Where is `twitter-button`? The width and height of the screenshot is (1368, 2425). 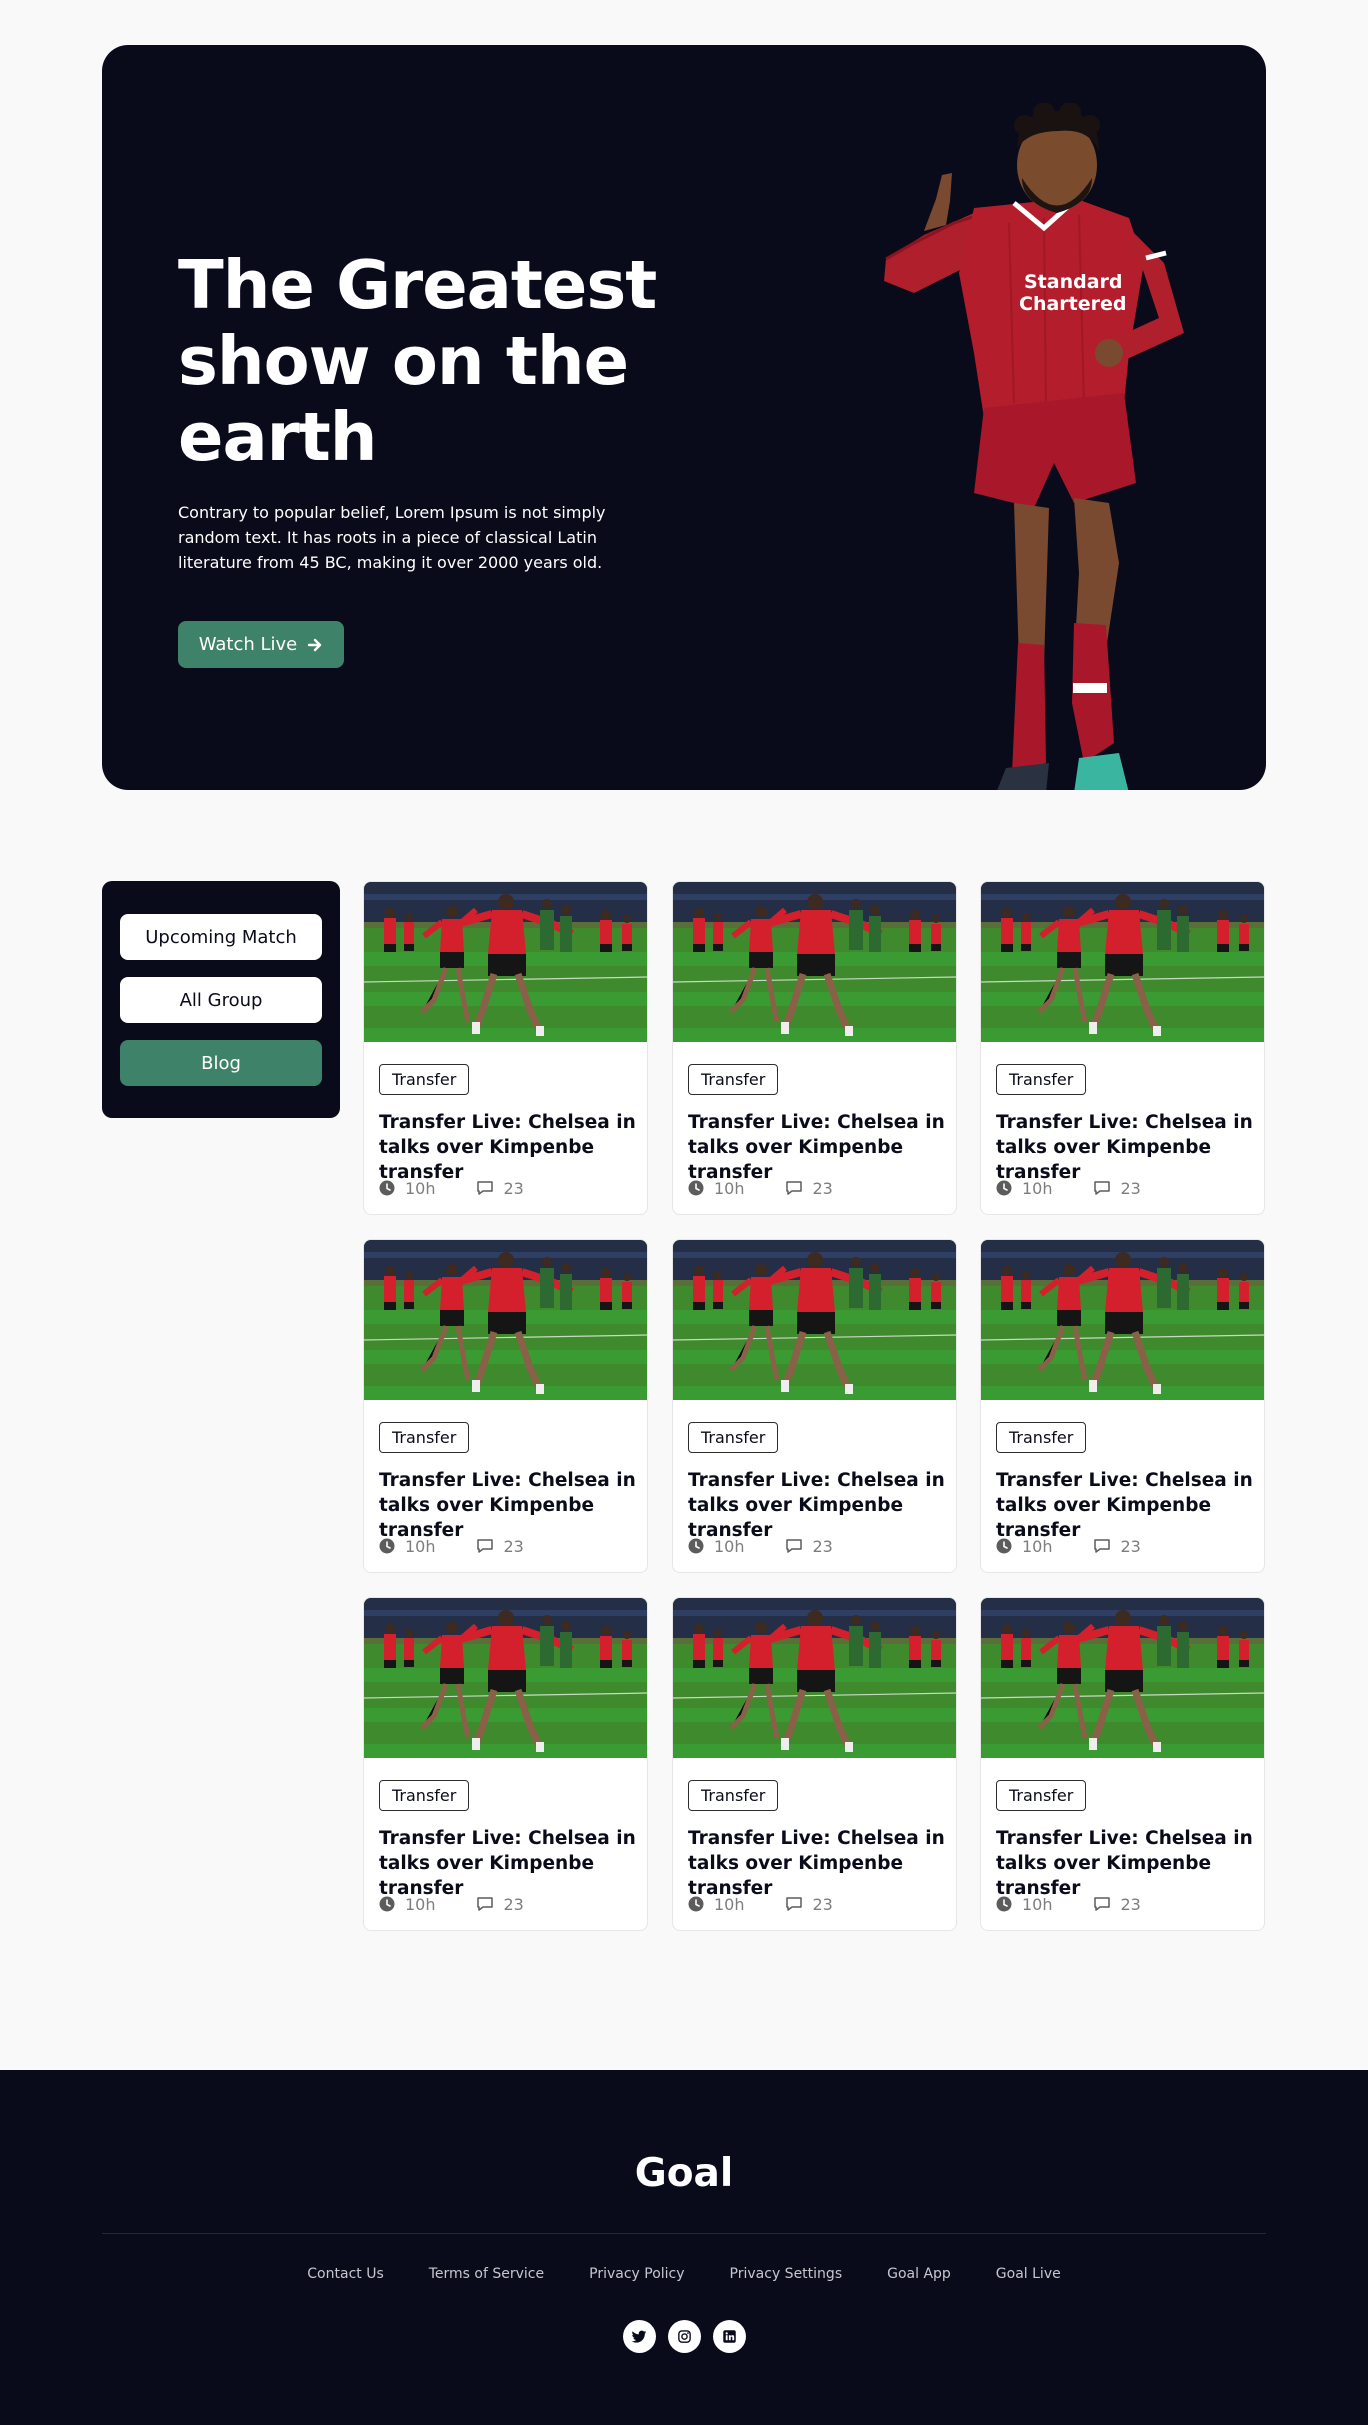
twitter-button is located at coordinates (639, 2336).